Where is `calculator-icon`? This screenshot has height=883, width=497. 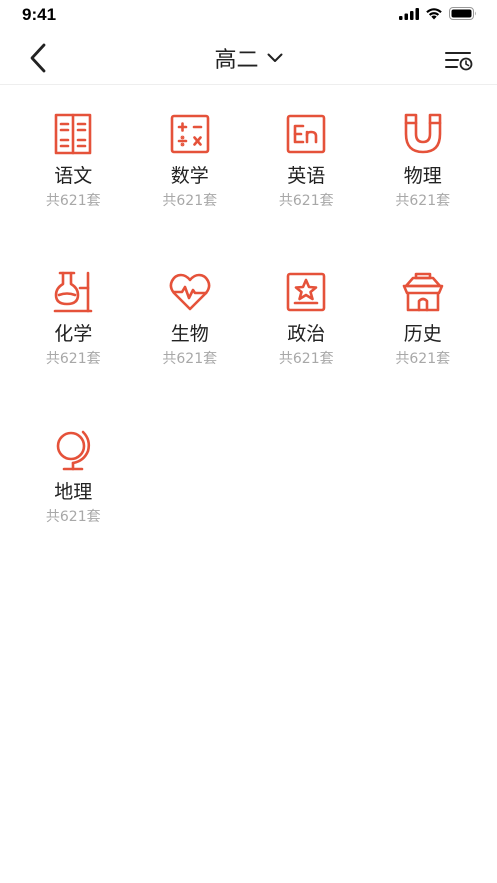
calculator-icon is located at coordinates (190, 134).